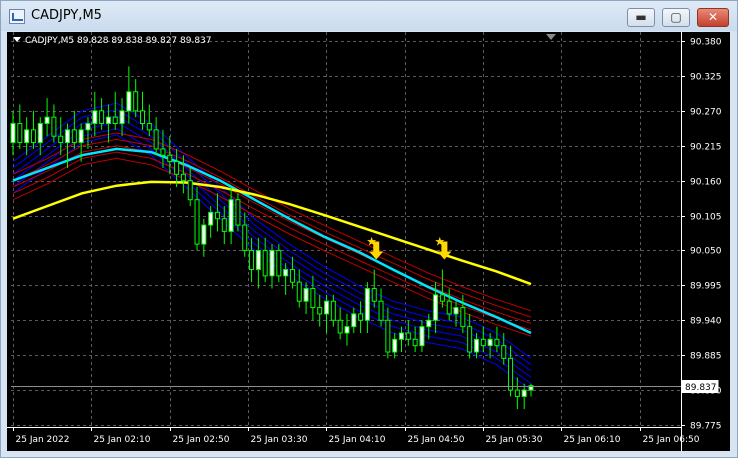 This screenshot has height=458, width=738. What do you see at coordinates (118, 41) in the screenshot?
I see `symbol-ohlc-text: CADJPY,M5 89.828 89.838 89.827 89.837` at bounding box center [118, 41].